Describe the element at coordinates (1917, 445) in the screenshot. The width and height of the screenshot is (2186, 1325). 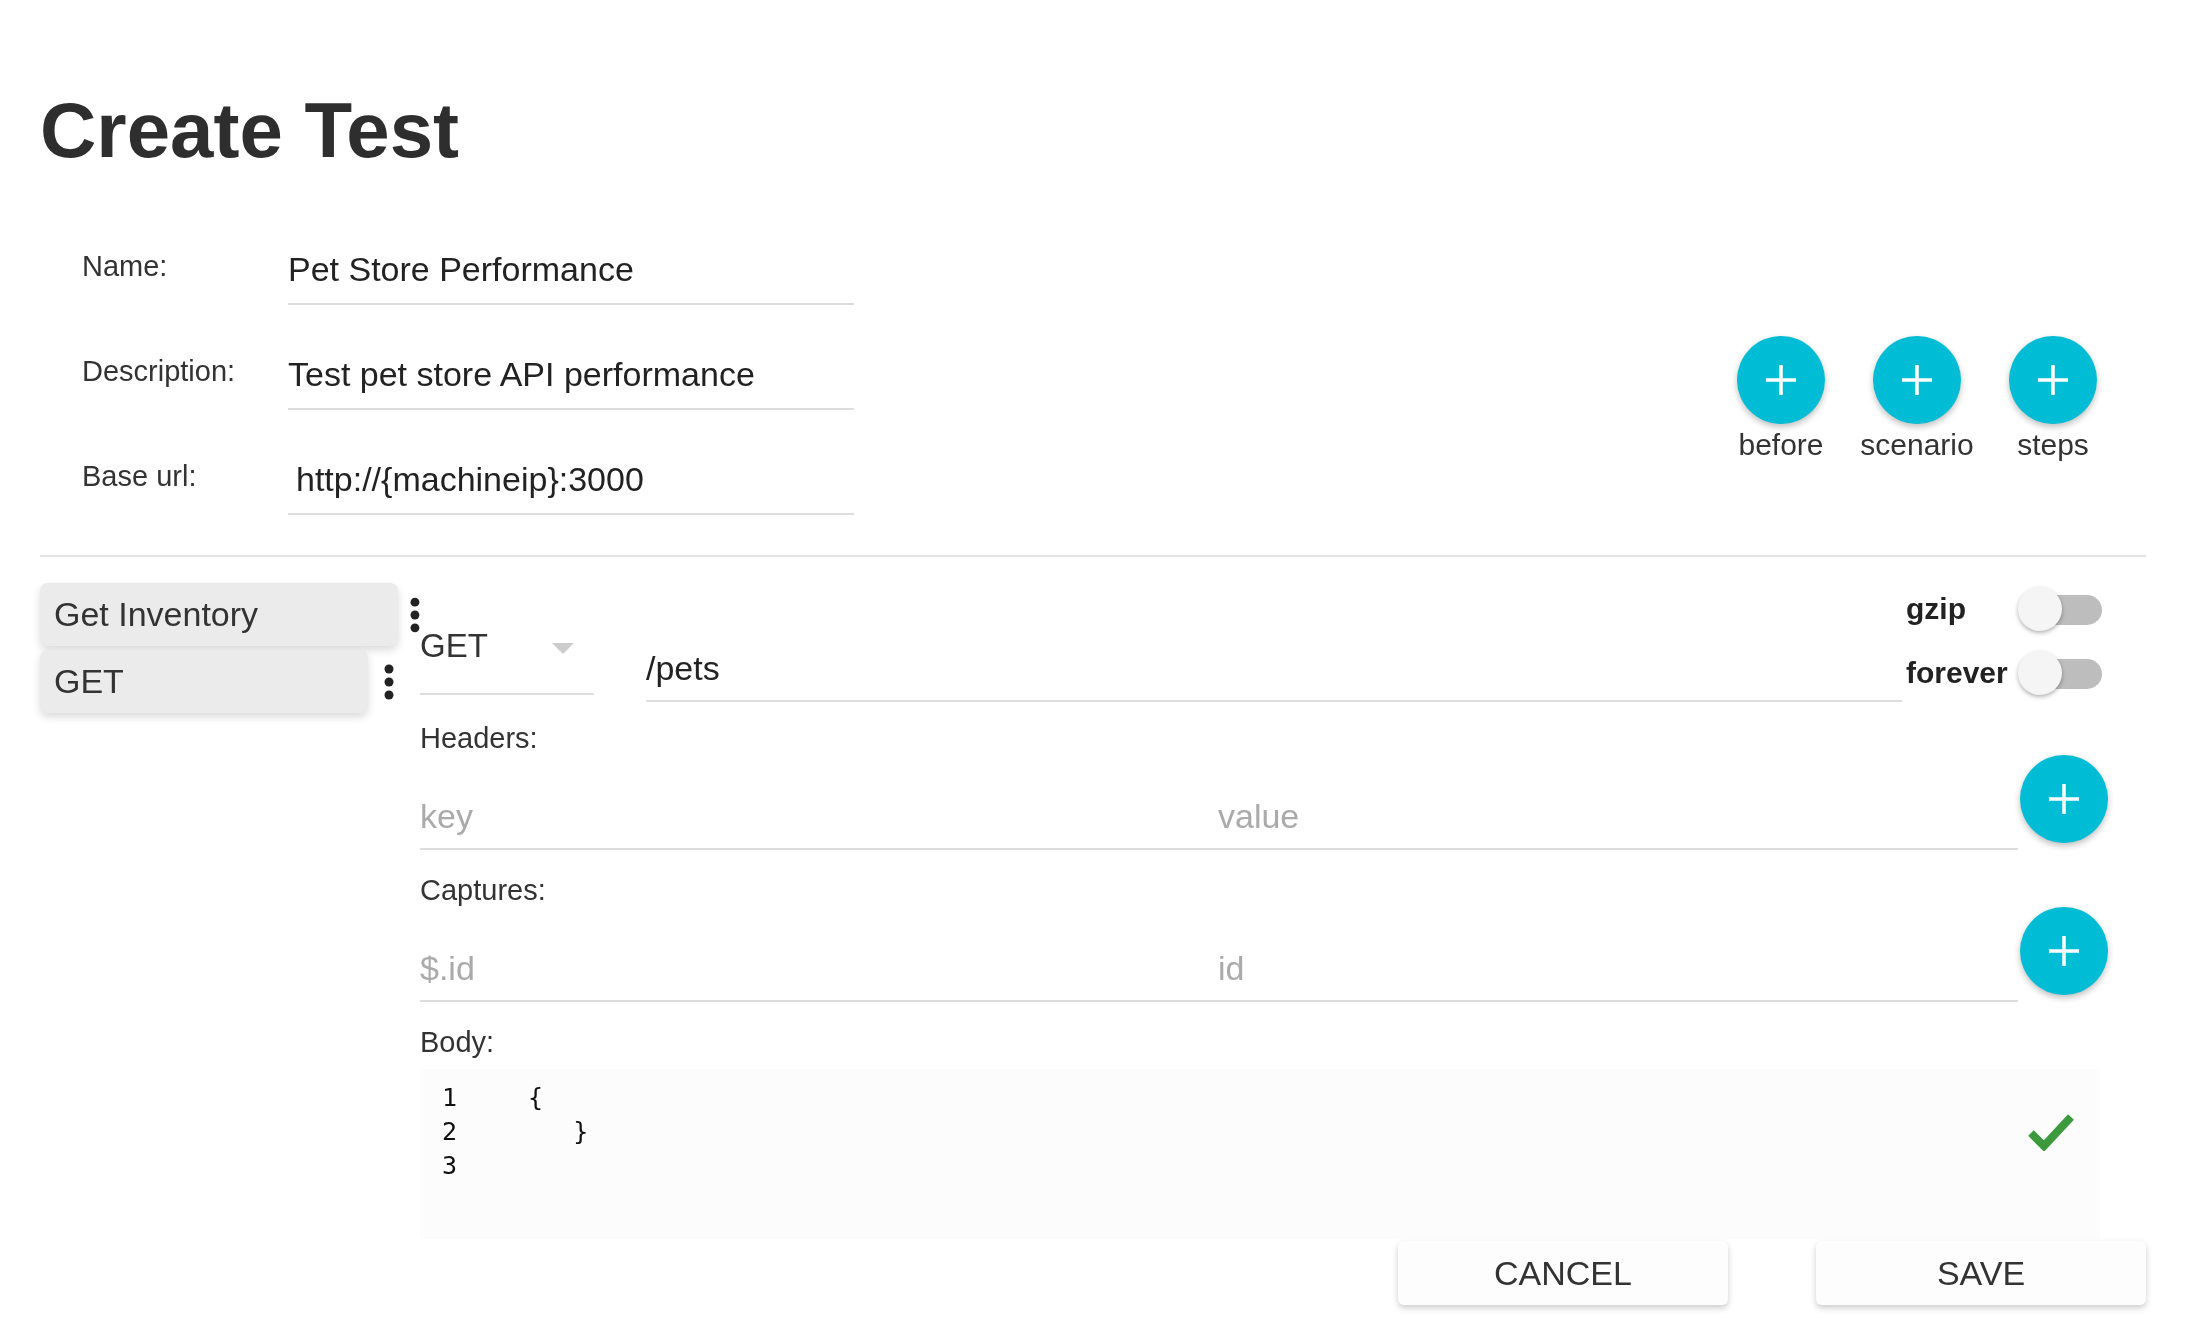
I see `button-label: scenario` at that location.